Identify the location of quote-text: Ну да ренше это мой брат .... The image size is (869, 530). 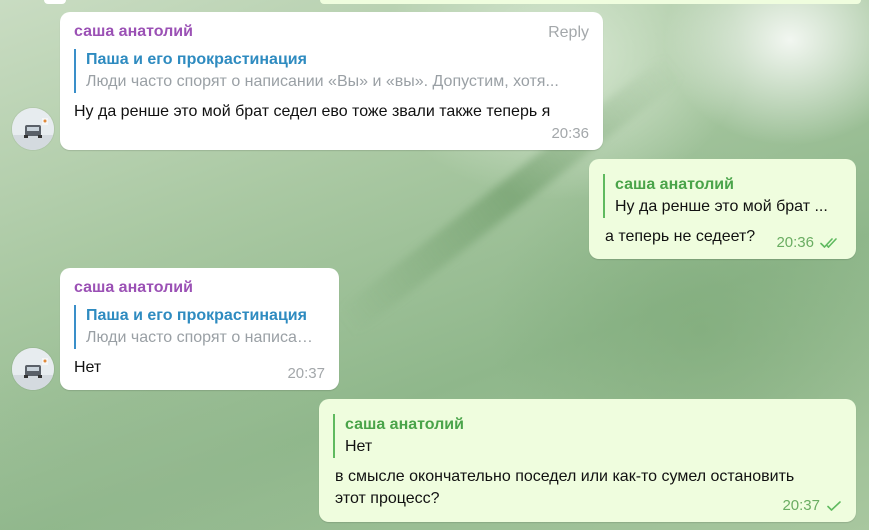
(721, 206).